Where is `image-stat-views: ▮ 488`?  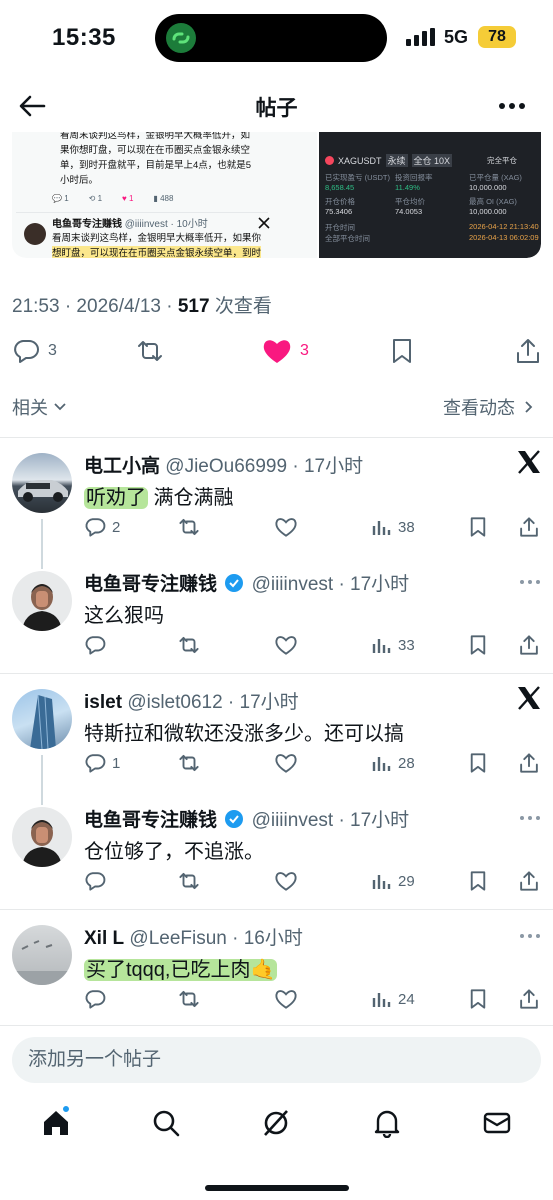
image-stat-views: ▮ 488 is located at coordinates (163, 198).